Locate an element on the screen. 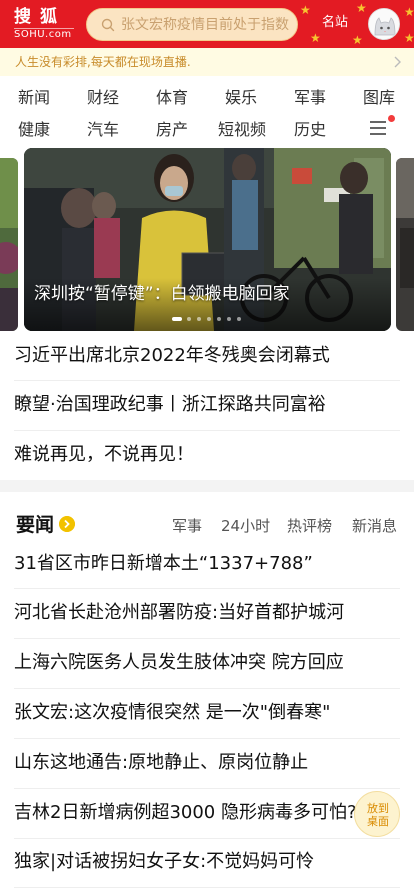 This screenshot has width=414, height=896. headline-item: 难说再见，不说再见！ is located at coordinates (207, 455).